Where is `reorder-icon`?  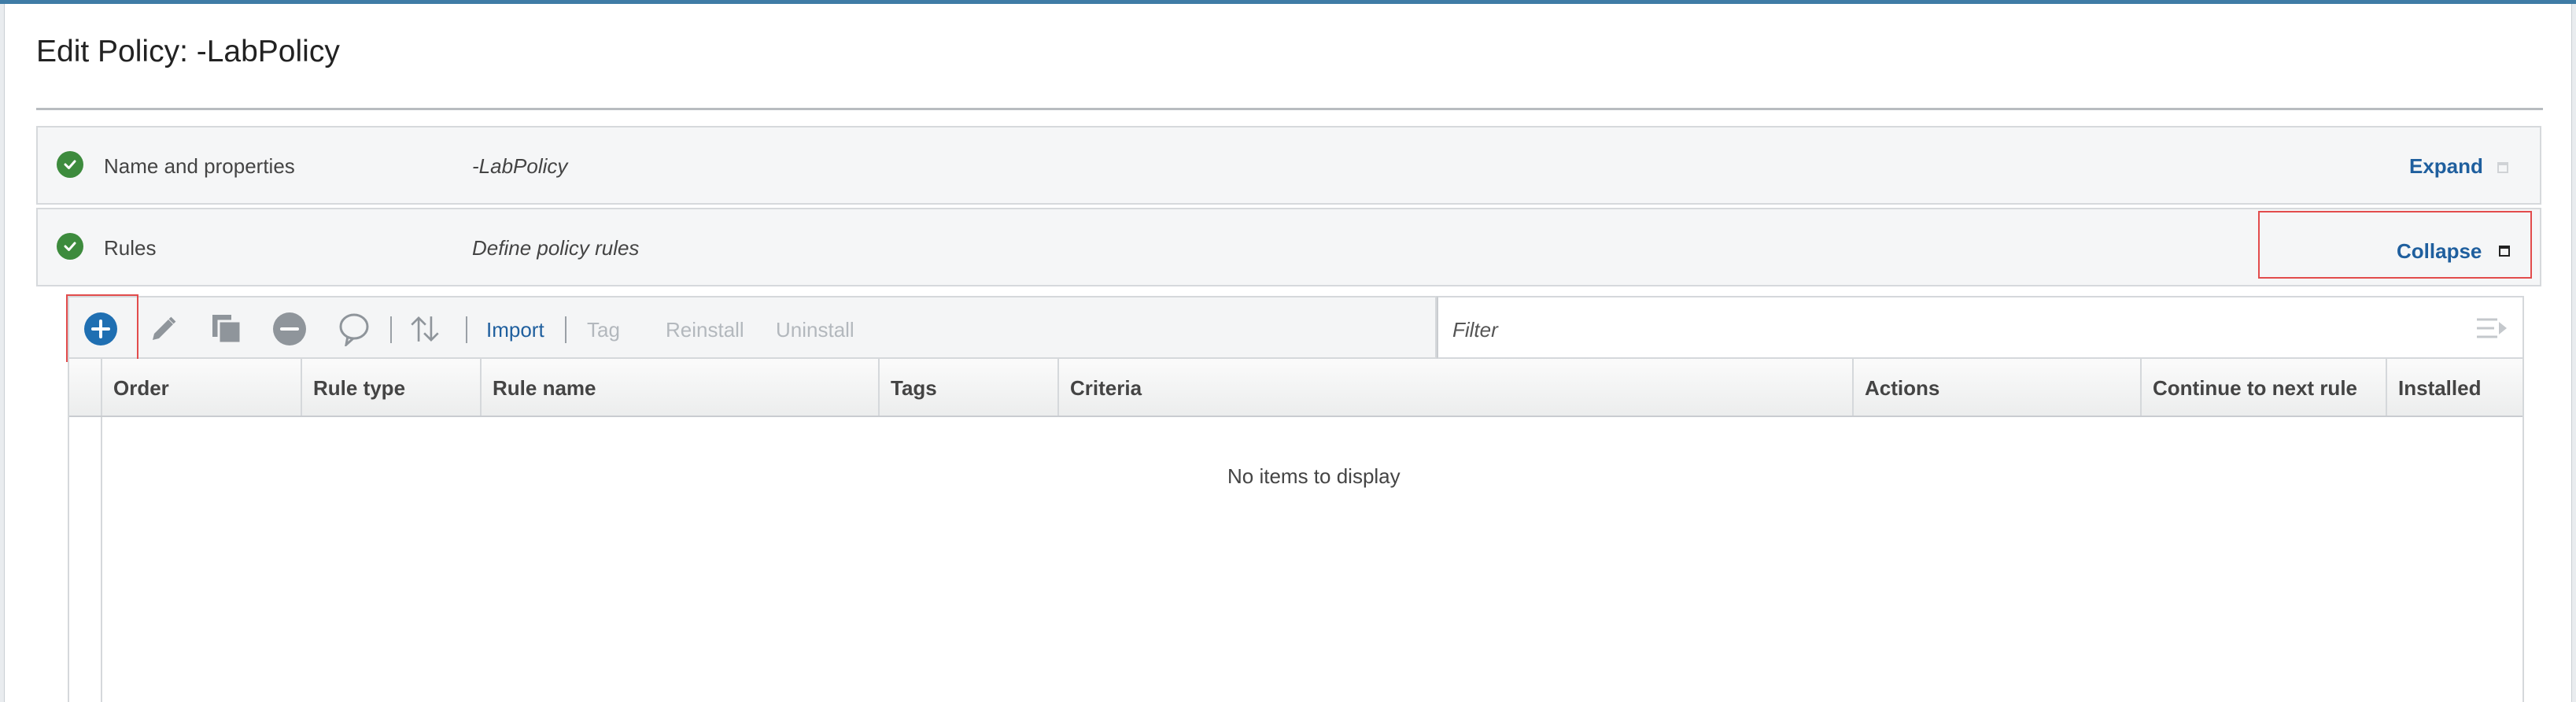
reorder-icon is located at coordinates (425, 329).